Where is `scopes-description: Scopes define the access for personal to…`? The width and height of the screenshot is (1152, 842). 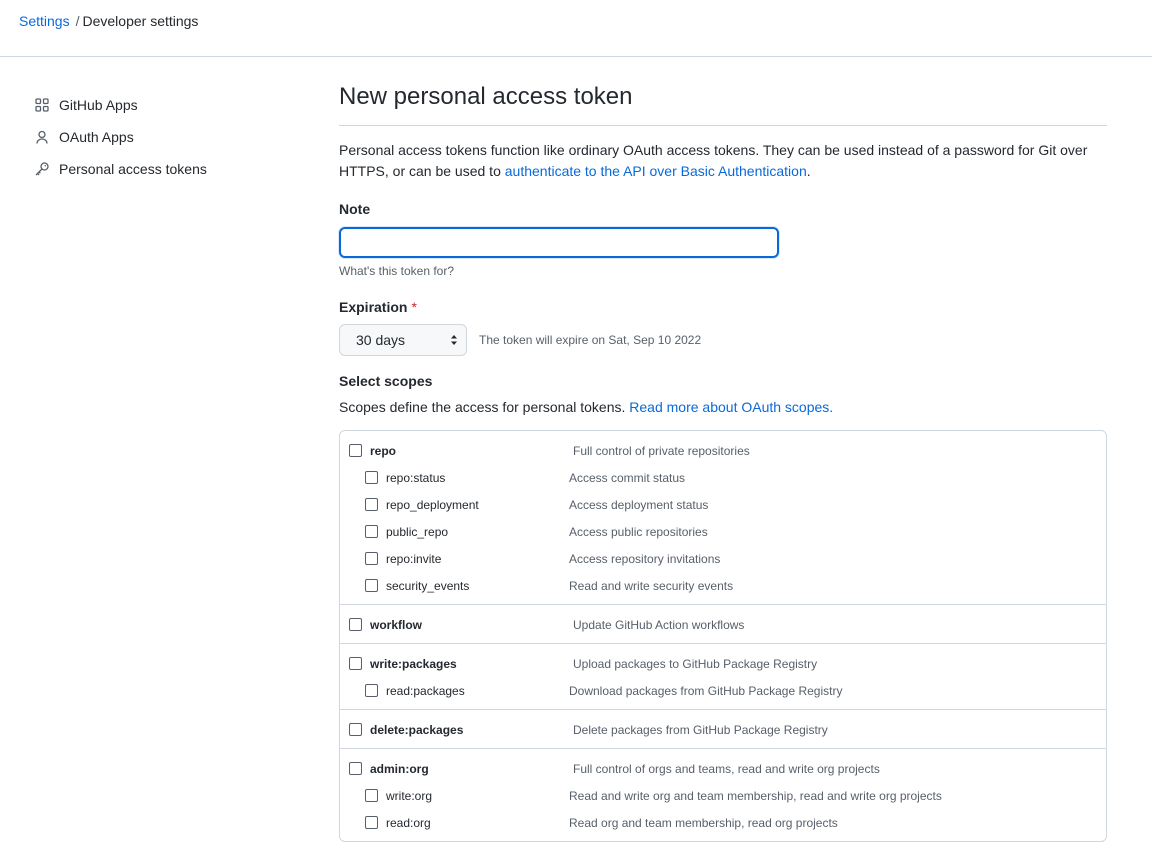 scopes-description: Scopes define the access for personal to… is located at coordinates (723, 407).